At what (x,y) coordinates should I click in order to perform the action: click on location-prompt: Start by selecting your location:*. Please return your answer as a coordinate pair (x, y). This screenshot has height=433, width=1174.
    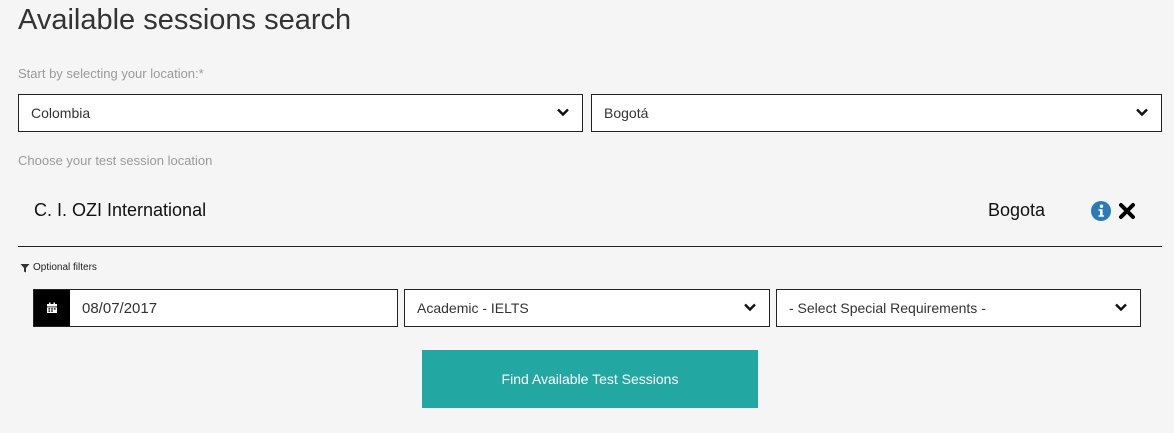
    Looking at the image, I should click on (111, 73).